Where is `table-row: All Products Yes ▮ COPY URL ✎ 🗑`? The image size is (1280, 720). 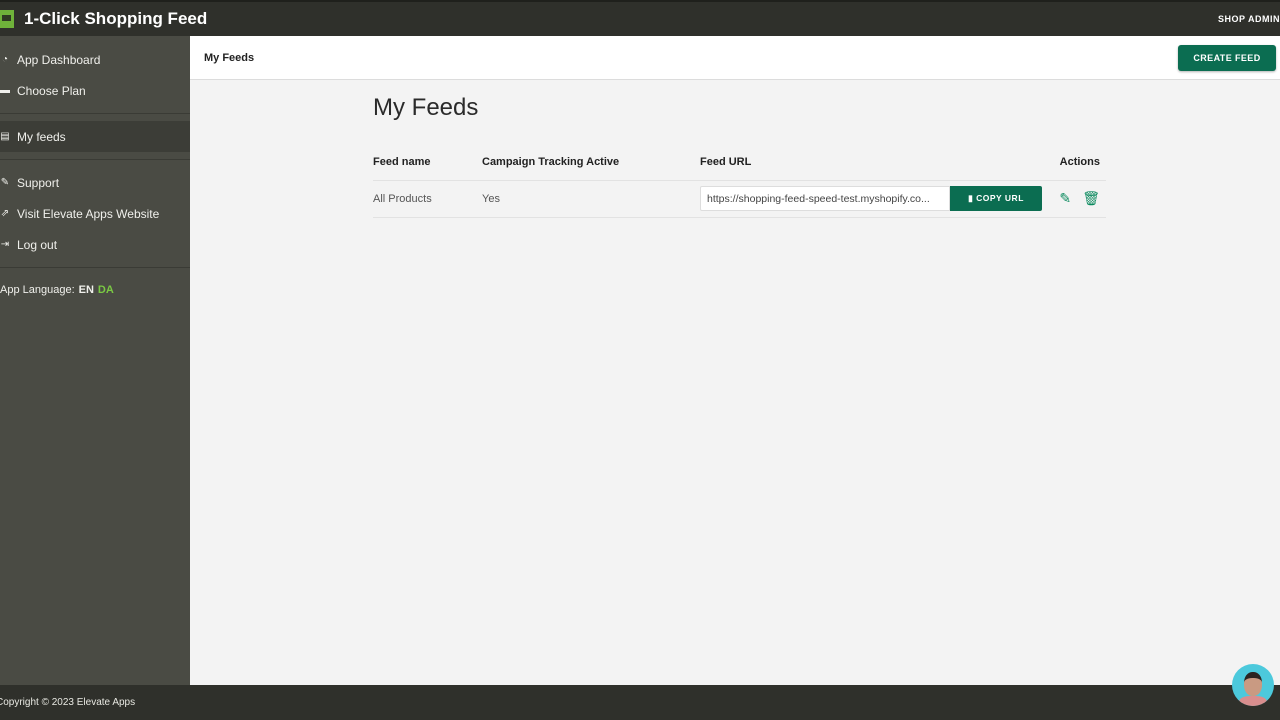 table-row: All Products Yes ▮ COPY URL ✎ 🗑 is located at coordinates (739, 199).